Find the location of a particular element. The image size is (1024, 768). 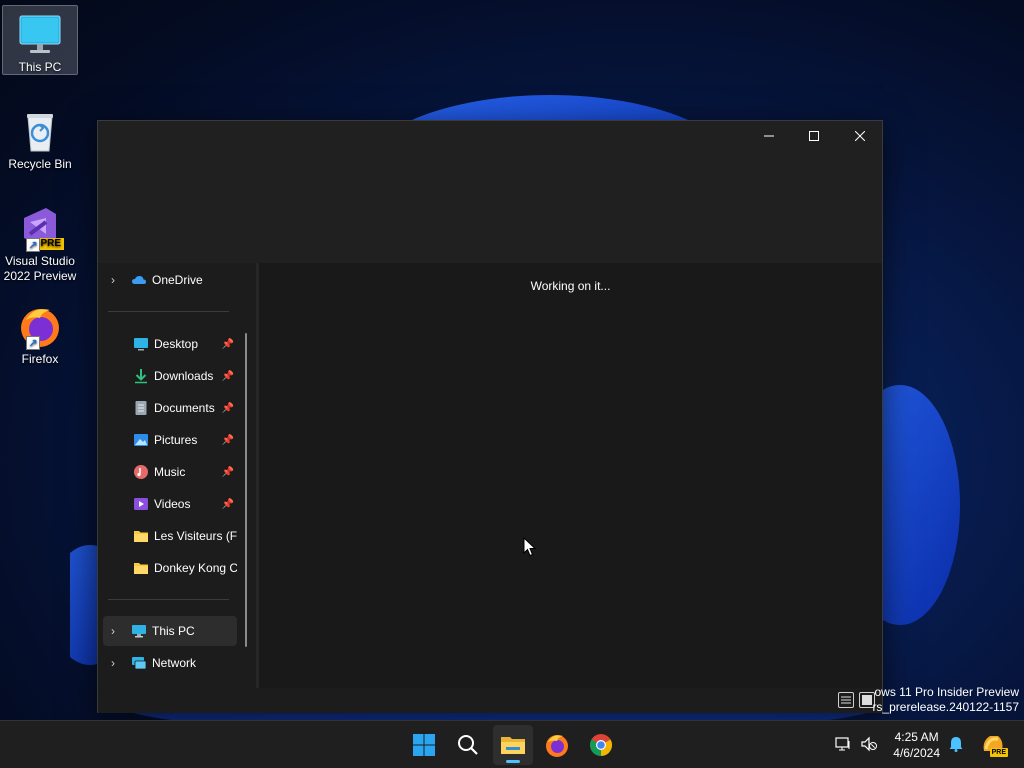

nav-item-music: Music 📌 is located at coordinates (170, 472).